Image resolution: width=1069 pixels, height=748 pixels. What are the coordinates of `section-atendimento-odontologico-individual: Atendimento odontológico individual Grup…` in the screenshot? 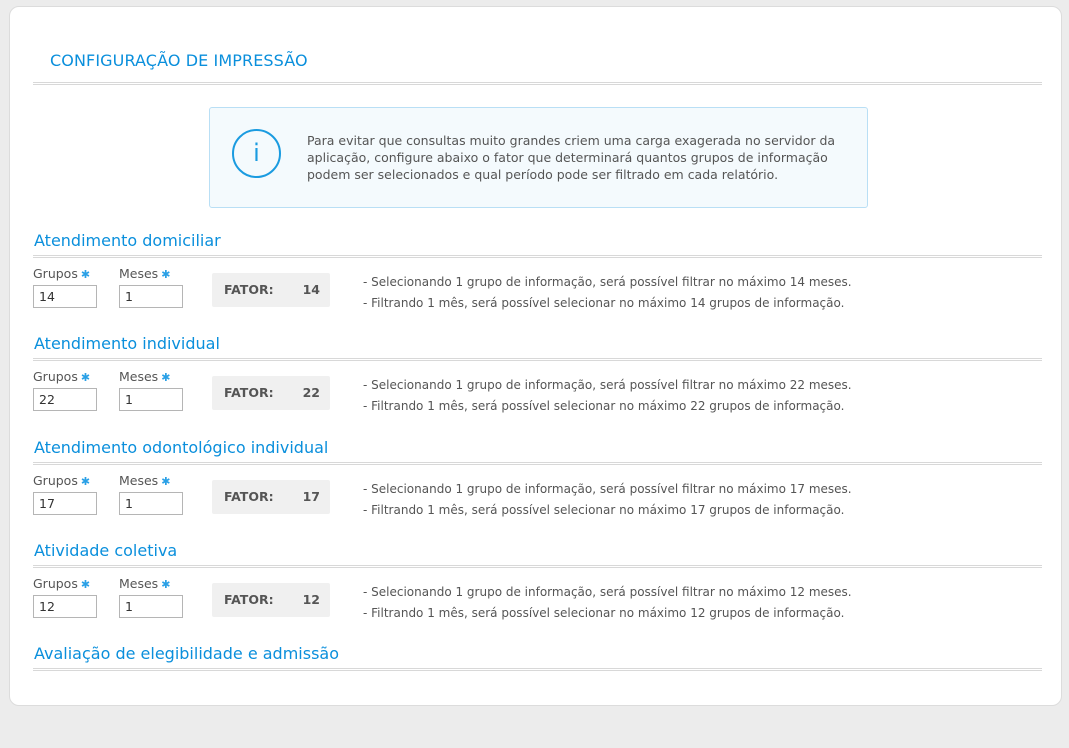 It's located at (537, 490).